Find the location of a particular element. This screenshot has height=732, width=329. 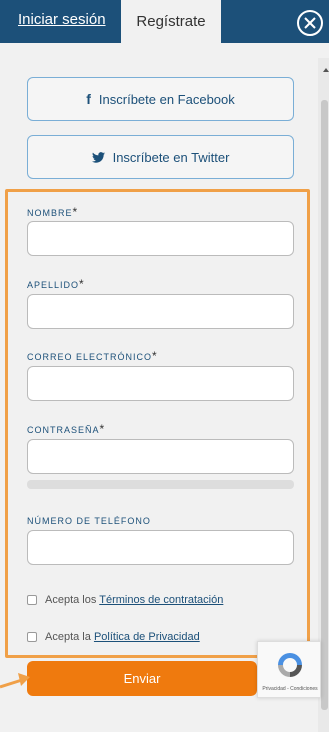

terms-checkbox is located at coordinates (32, 600).